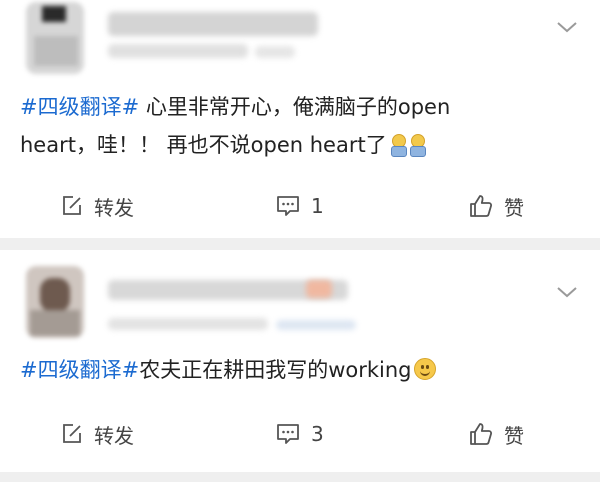 Image resolution: width=600 pixels, height=482 pixels. Describe the element at coordinates (275, 370) in the screenshot. I see `post-text-line: 农夫正在耕田我写的working` at that location.